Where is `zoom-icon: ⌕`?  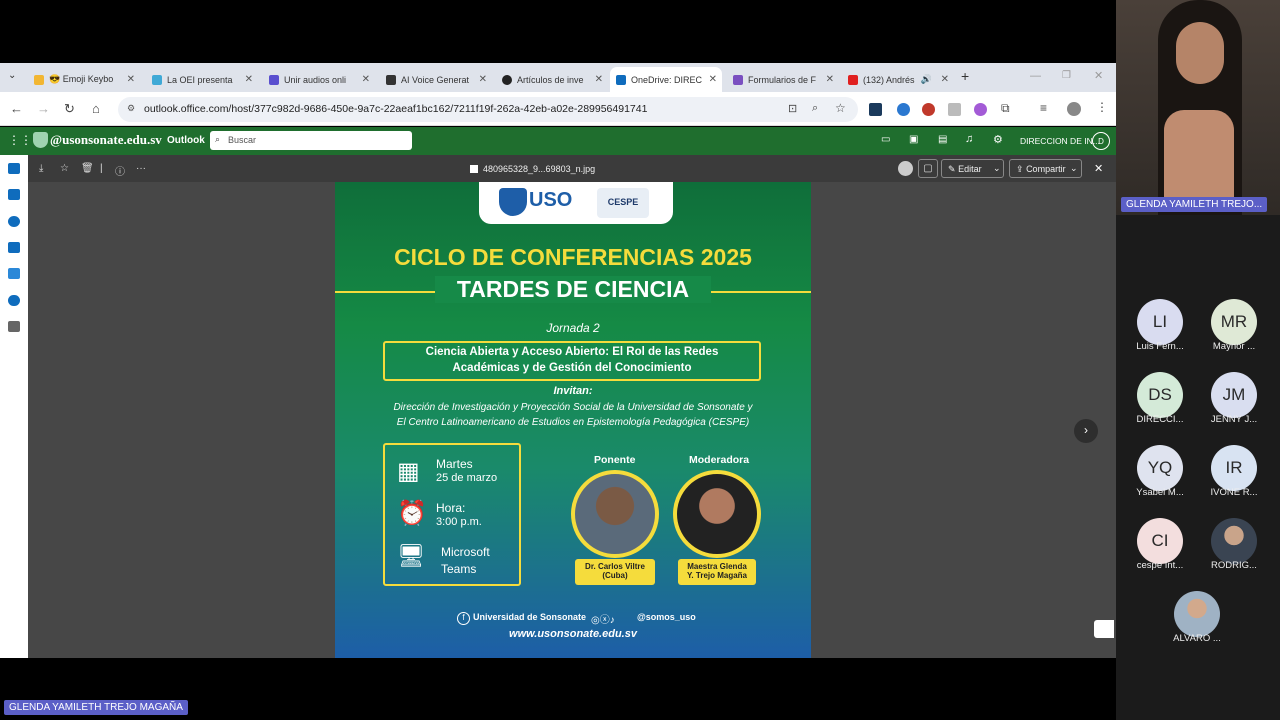
zoom-icon: ⌕ is located at coordinates (815, 108).